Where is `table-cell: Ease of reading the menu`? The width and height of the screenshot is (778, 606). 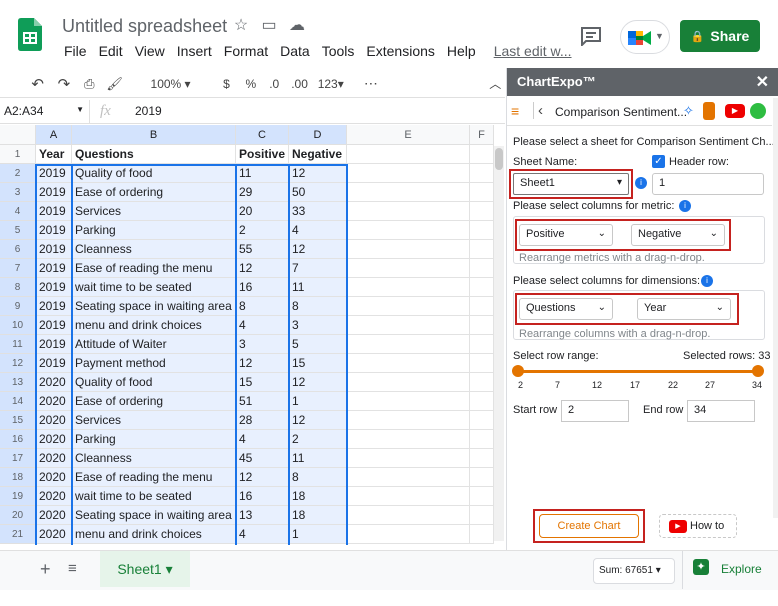
table-cell: Ease of reading the menu is located at coordinates (154, 268).